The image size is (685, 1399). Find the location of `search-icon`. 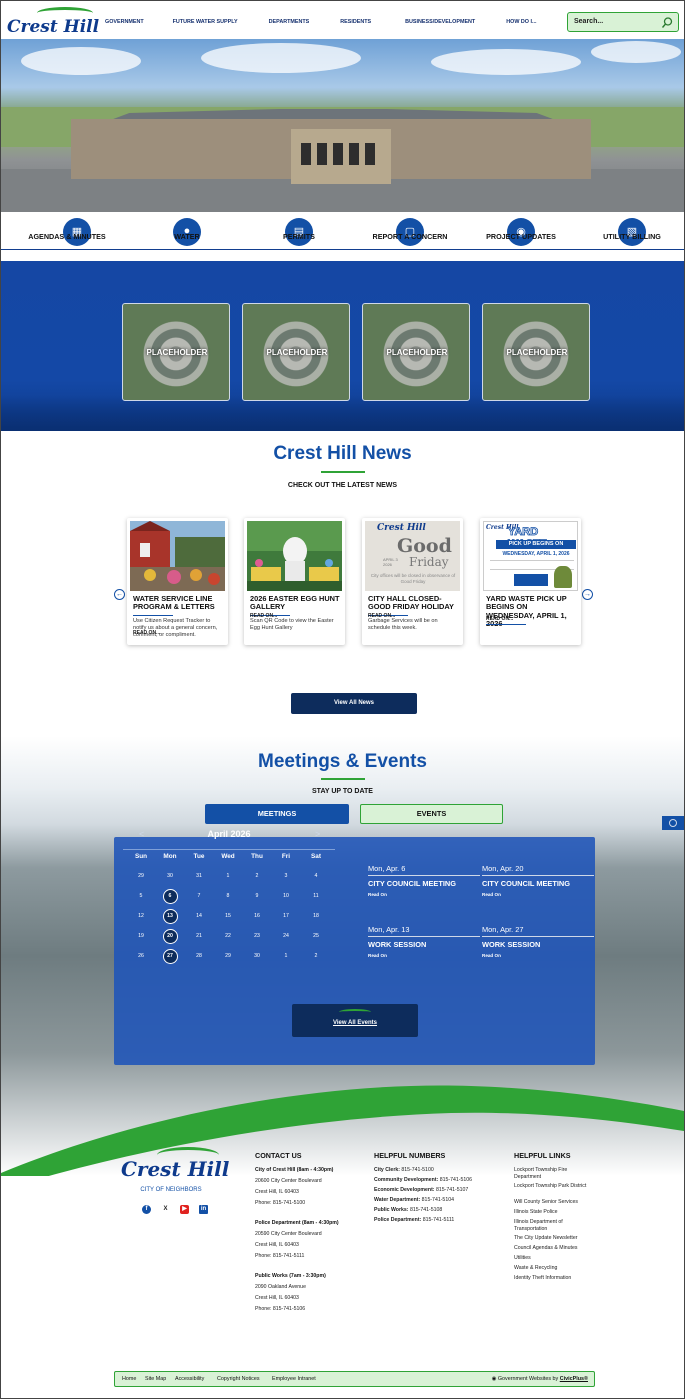

search-icon is located at coordinates (667, 23).